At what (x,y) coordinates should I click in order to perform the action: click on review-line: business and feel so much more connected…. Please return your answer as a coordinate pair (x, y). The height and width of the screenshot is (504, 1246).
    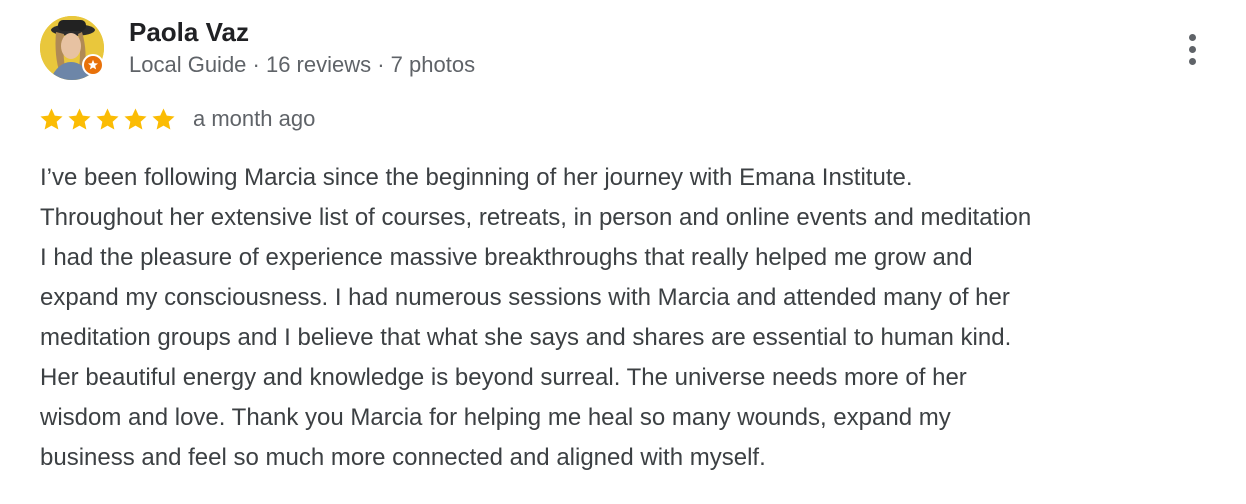
    Looking at the image, I should click on (403, 457).